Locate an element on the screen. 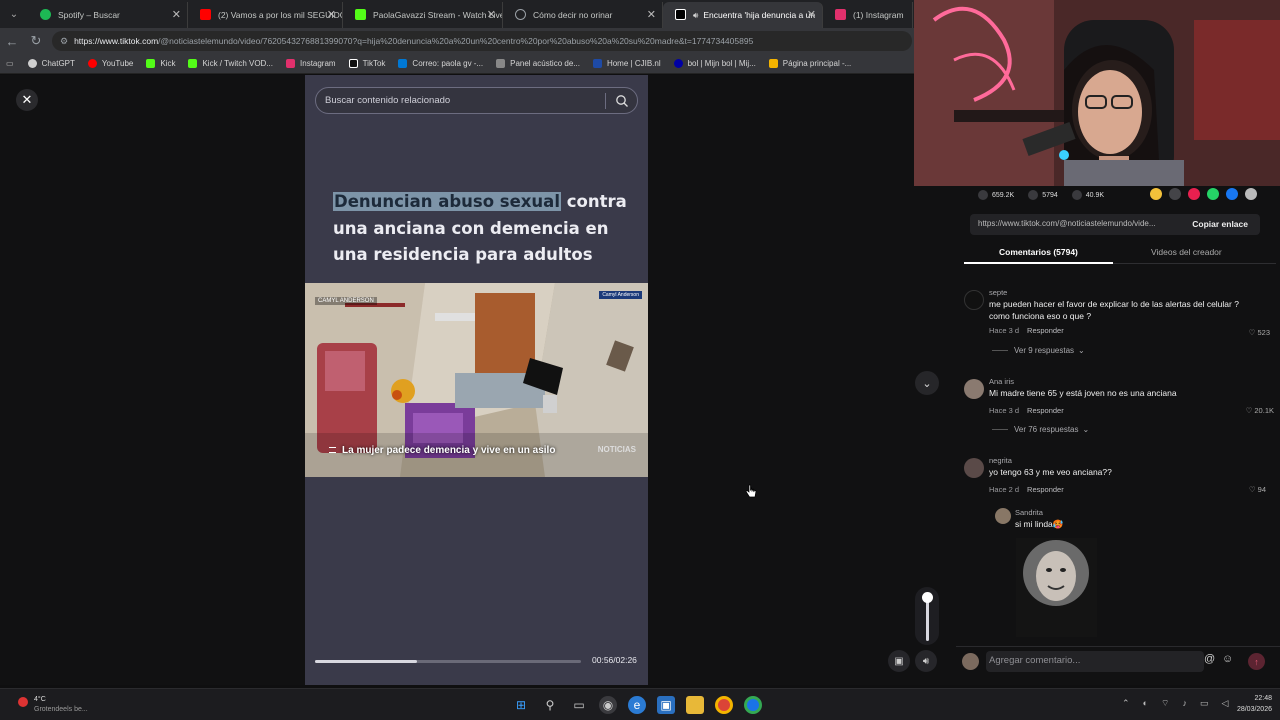 Image resolution: width=1280 pixels, height=720 pixels. tab-comments: Comentarios (5794) is located at coordinates (1038, 252).